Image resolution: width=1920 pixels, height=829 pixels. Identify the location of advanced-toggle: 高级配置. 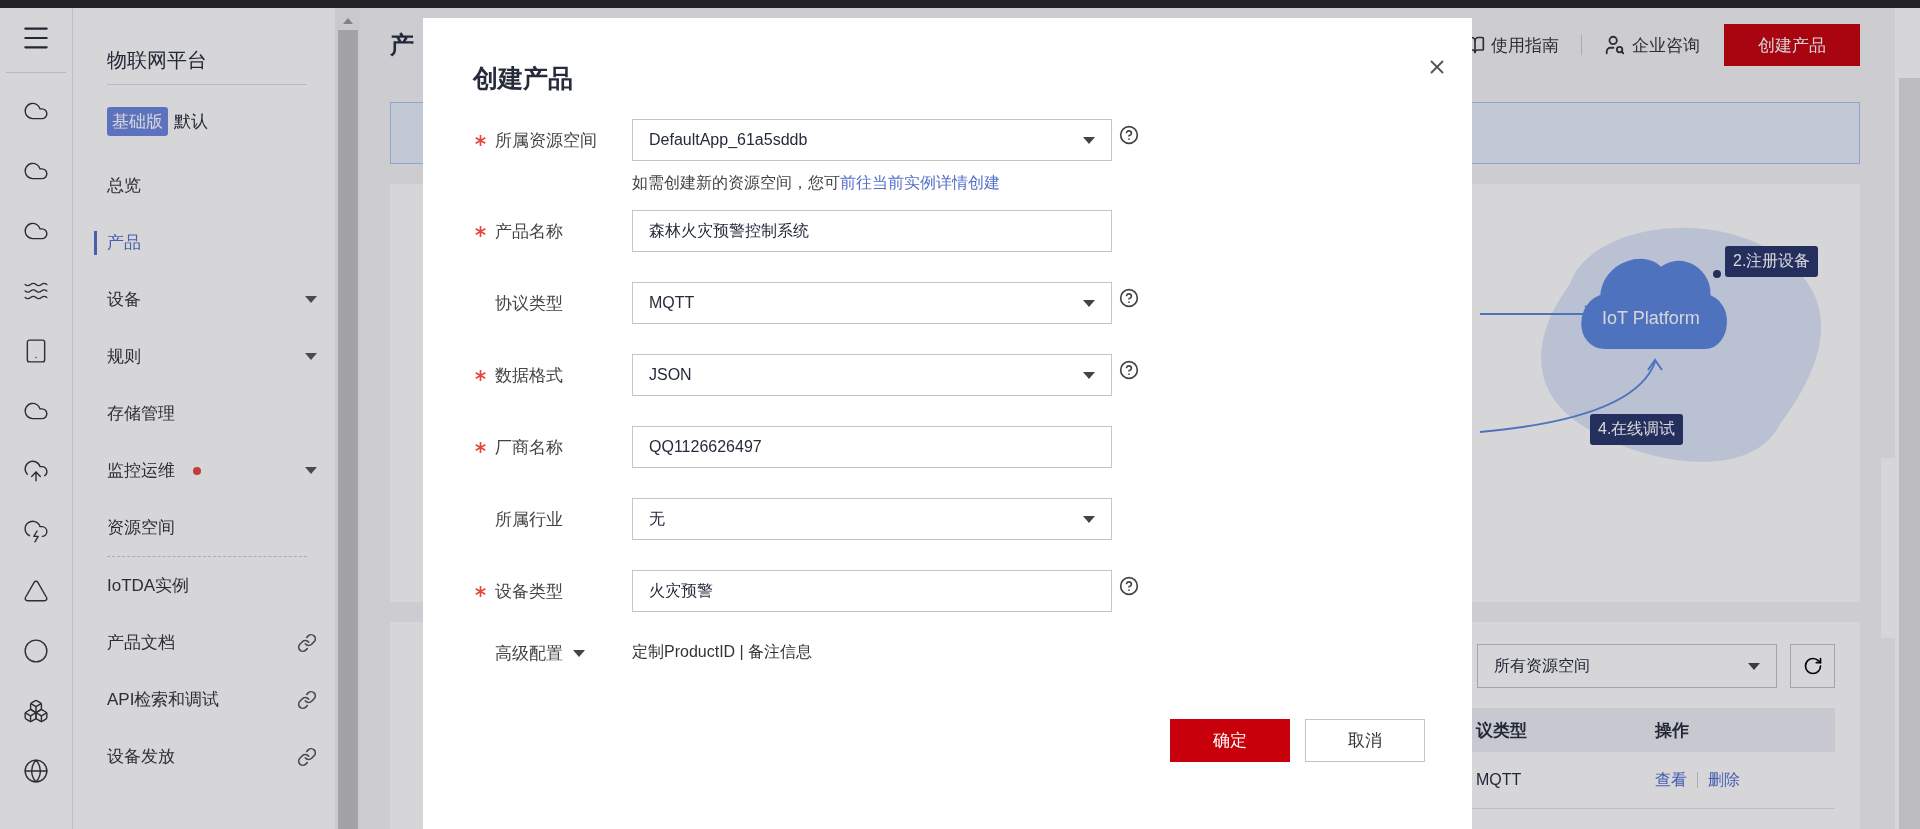
(552, 653).